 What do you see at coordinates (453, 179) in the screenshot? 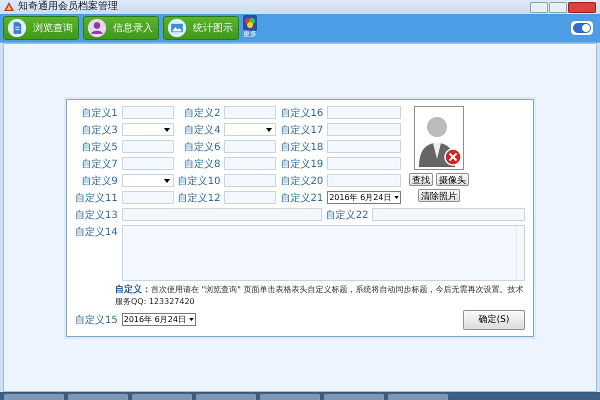
I see `photo-button: 摄像头` at bounding box center [453, 179].